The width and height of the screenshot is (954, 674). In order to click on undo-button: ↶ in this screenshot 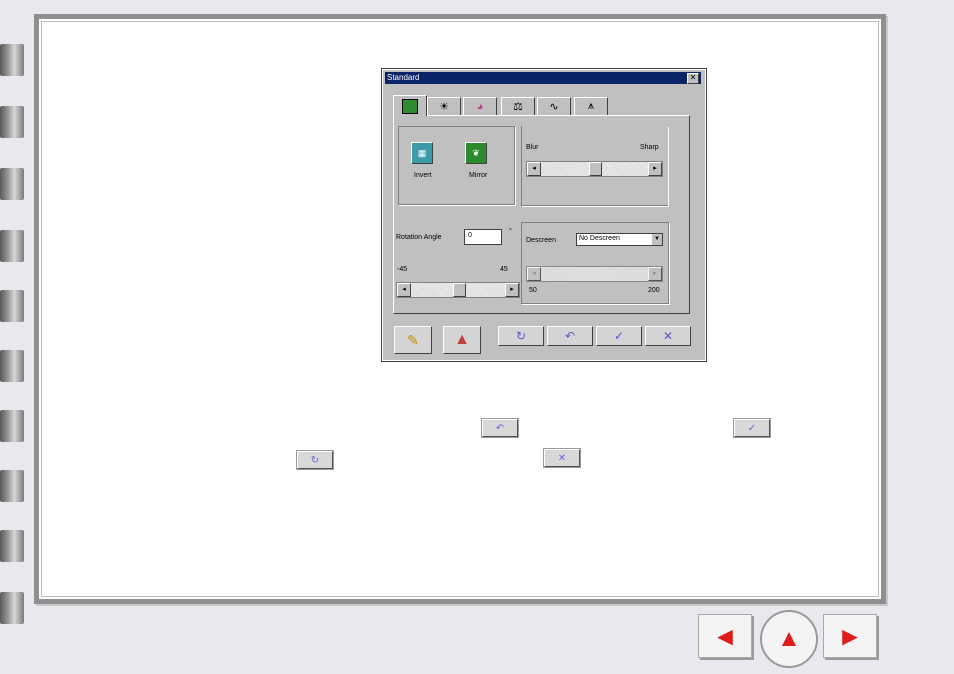, I will do `click(570, 336)`.